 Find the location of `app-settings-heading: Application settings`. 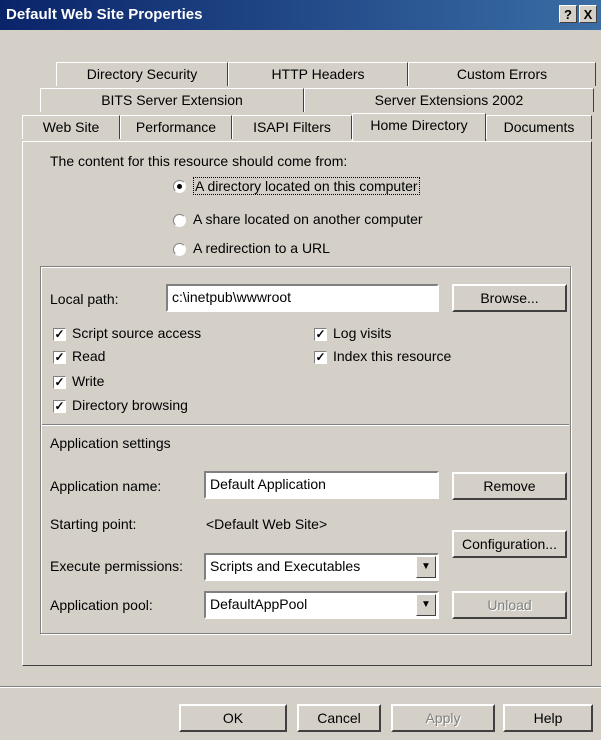

app-settings-heading: Application settings is located at coordinates (110, 443).